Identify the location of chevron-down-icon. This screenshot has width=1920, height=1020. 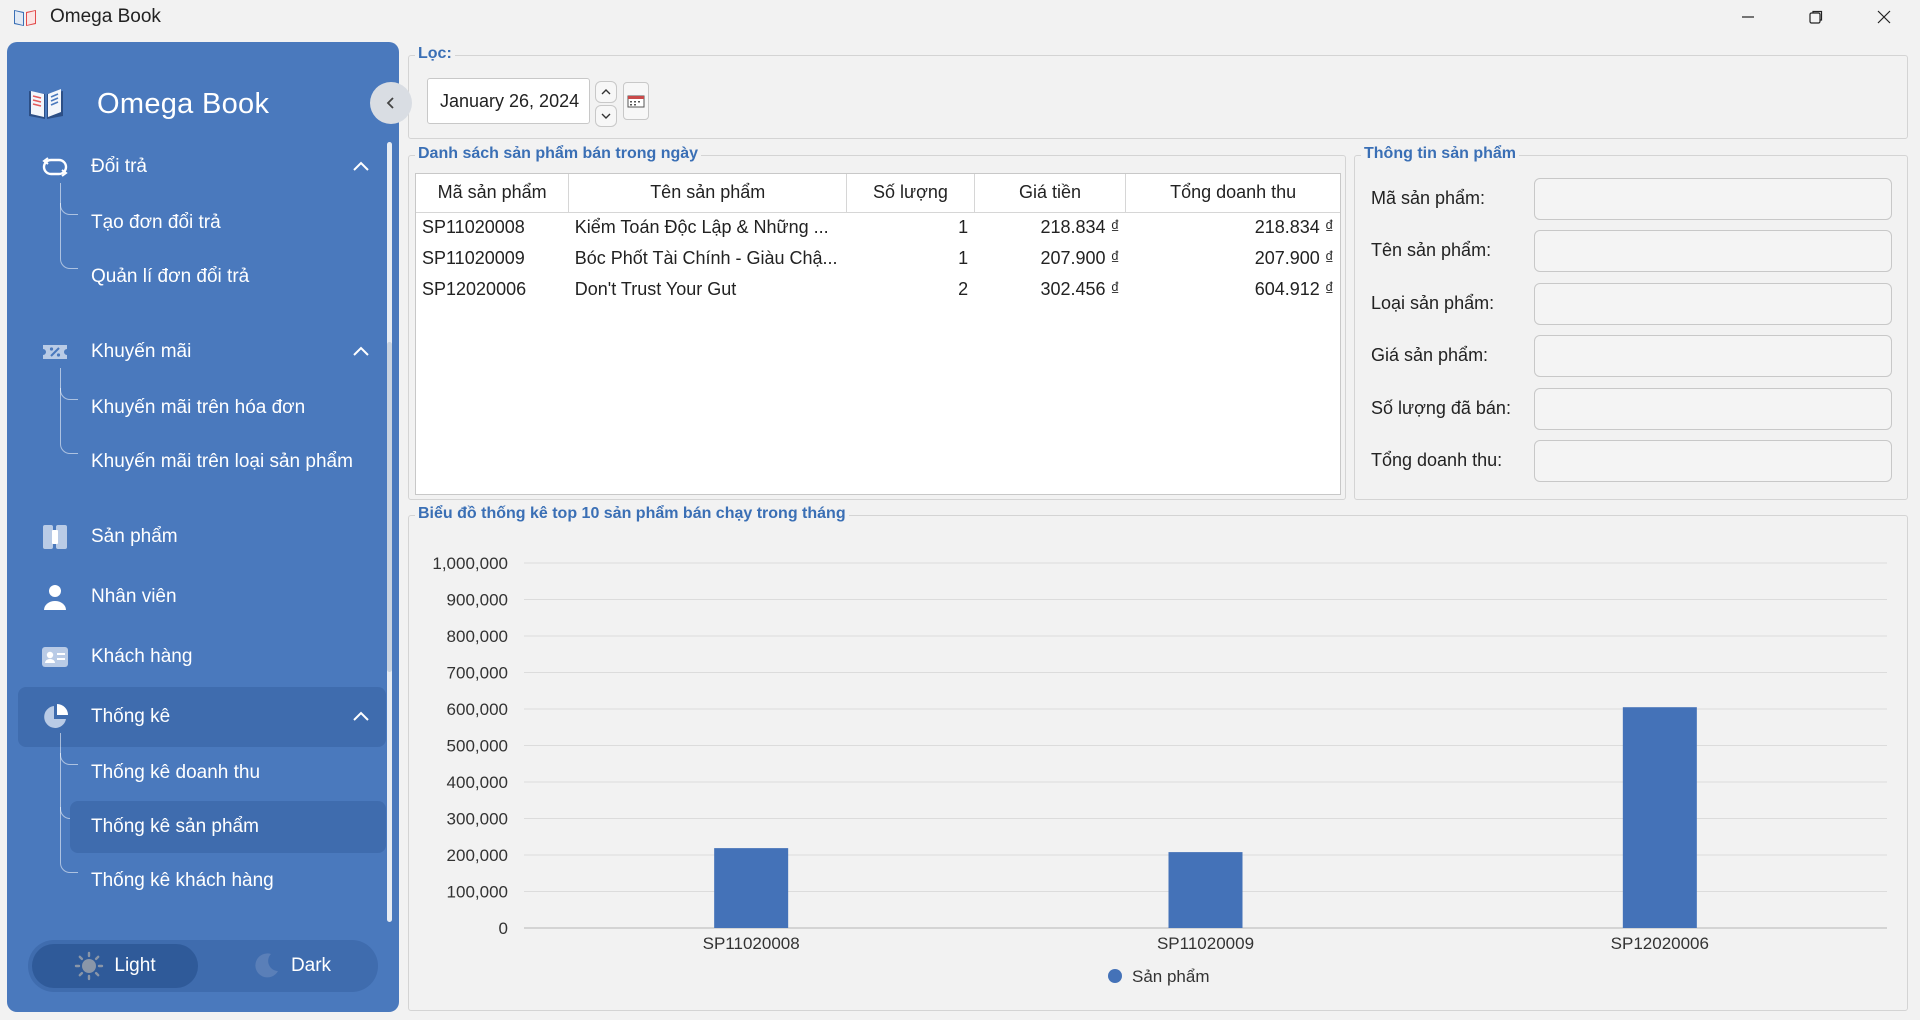
(606, 116).